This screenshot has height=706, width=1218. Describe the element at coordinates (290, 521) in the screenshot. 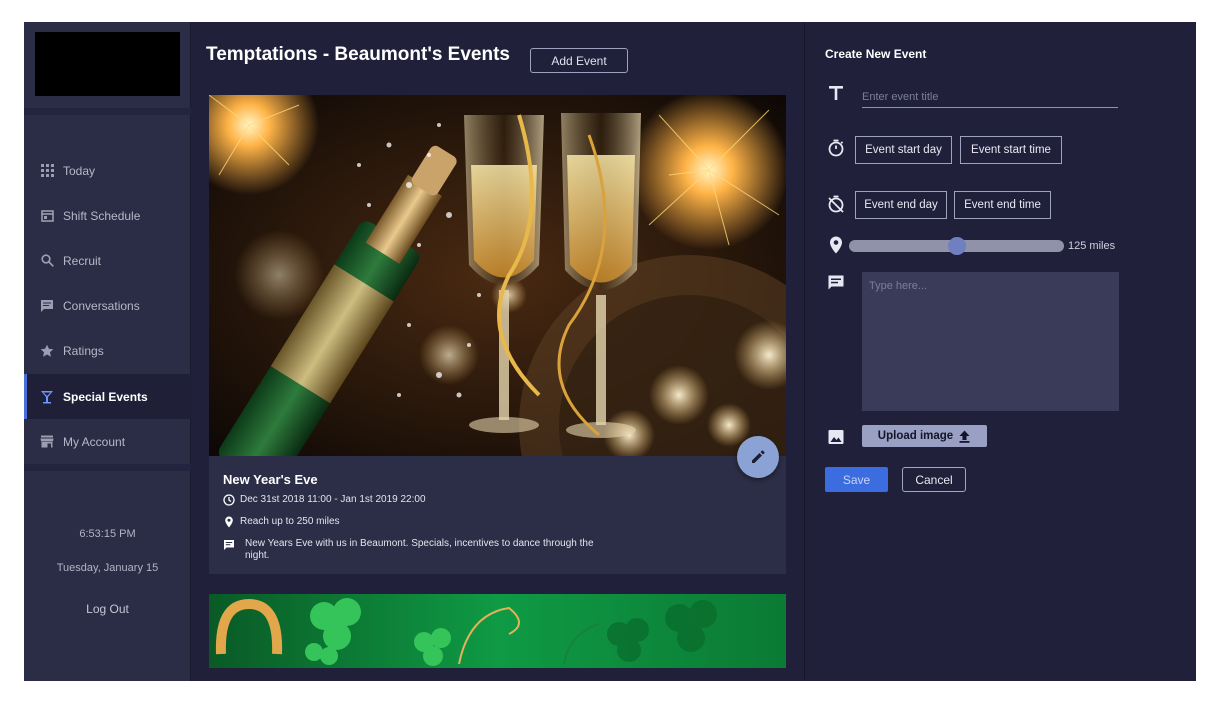

I see `event-reach-text: Reach up to 250 miles` at that location.